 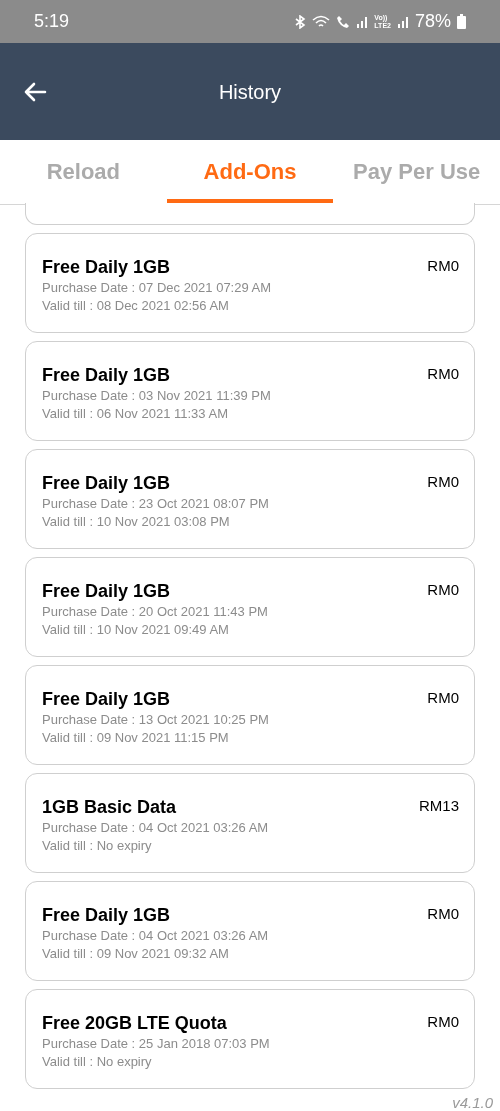 I want to click on purchase-date: Purchase Date : 03 Nov 2021 11:39 PM, so click(x=156, y=396).